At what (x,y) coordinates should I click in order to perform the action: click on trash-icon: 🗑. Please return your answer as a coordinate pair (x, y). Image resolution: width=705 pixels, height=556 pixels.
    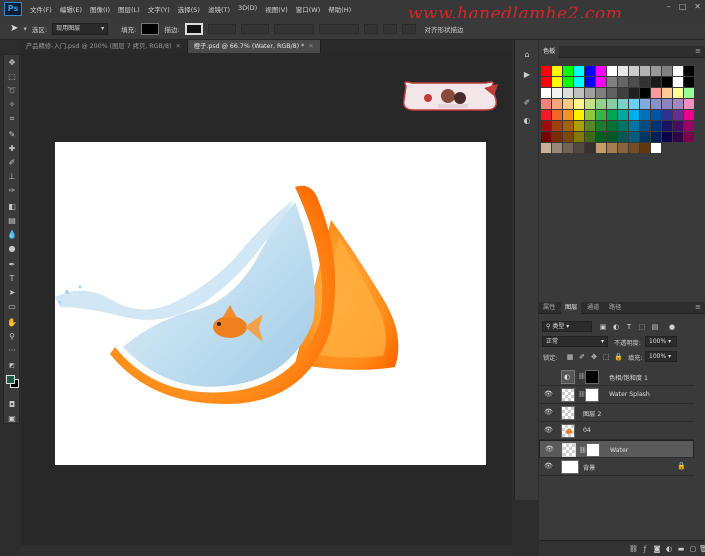
    Looking at the image, I should click on (702, 549).